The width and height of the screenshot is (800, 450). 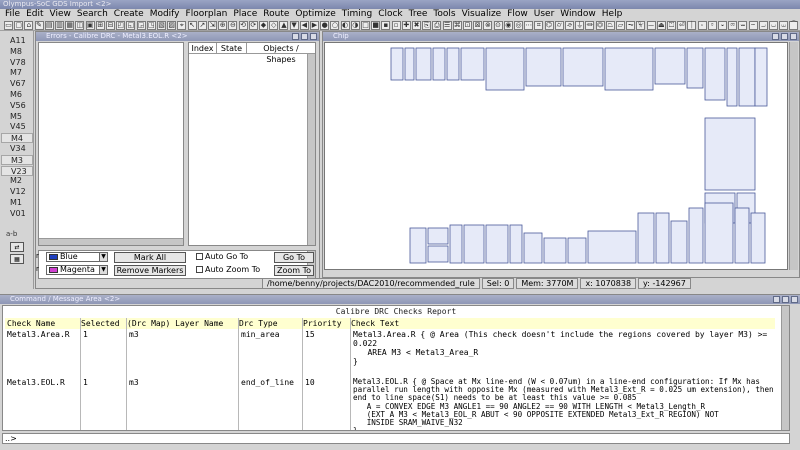 What do you see at coordinates (437, 25) in the screenshot?
I see `toolbar-tool-icon: ⎙` at bounding box center [437, 25].